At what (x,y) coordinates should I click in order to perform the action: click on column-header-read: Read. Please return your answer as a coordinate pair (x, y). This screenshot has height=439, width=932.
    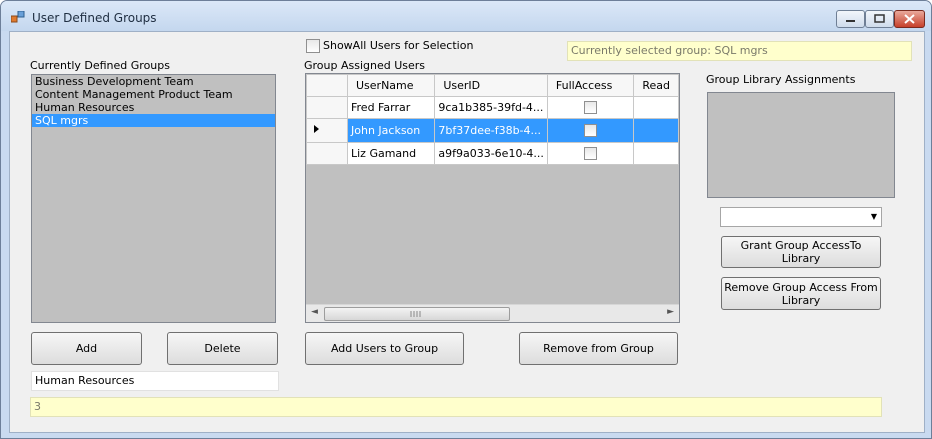
    Looking at the image, I should click on (656, 85).